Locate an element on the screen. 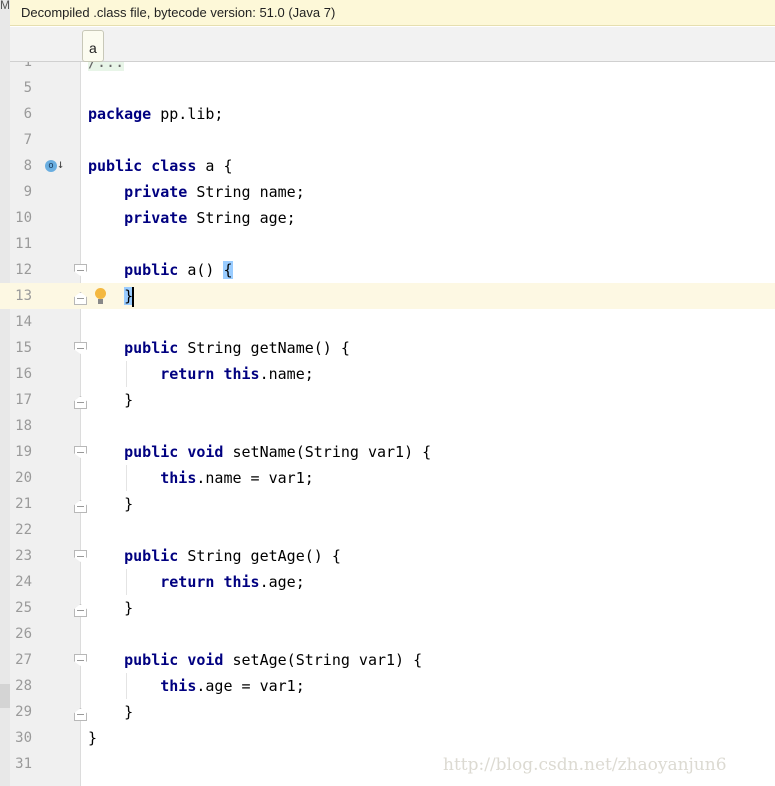 This screenshot has width=775, height=786. keyword: private is located at coordinates (156, 192).